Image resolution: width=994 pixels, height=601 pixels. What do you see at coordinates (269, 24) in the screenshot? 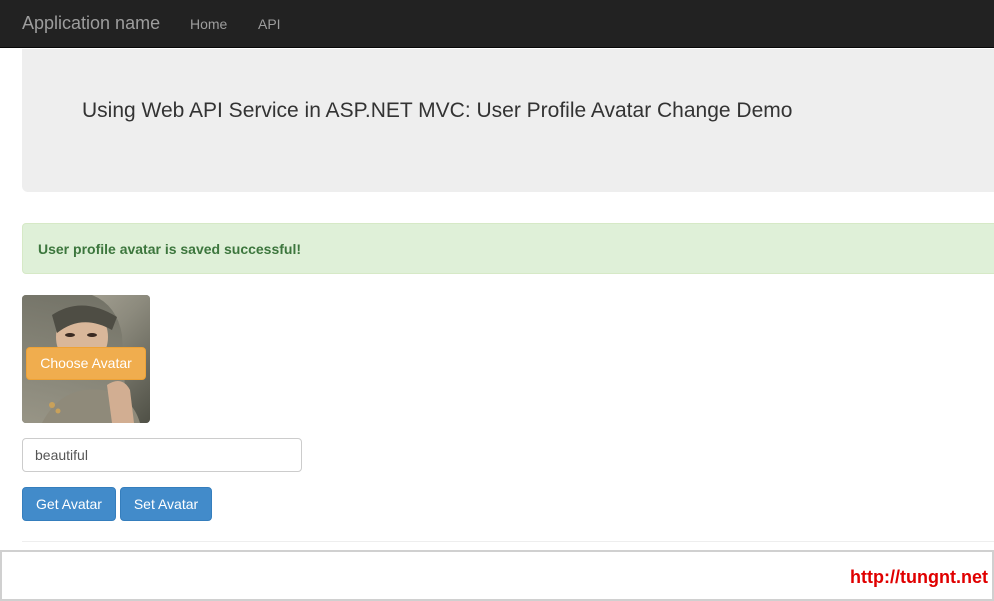
I see `nav-link-api: API` at bounding box center [269, 24].